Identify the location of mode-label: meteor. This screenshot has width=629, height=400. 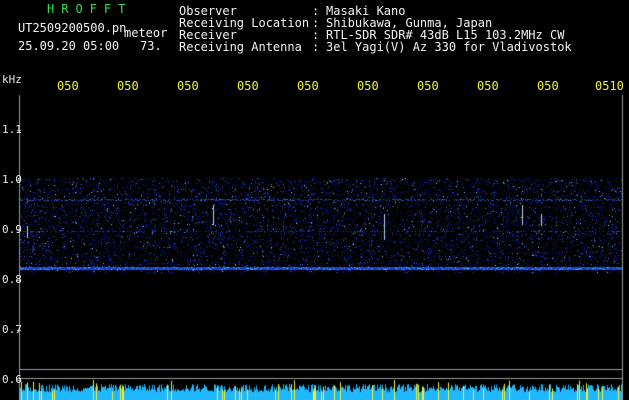
(146, 33).